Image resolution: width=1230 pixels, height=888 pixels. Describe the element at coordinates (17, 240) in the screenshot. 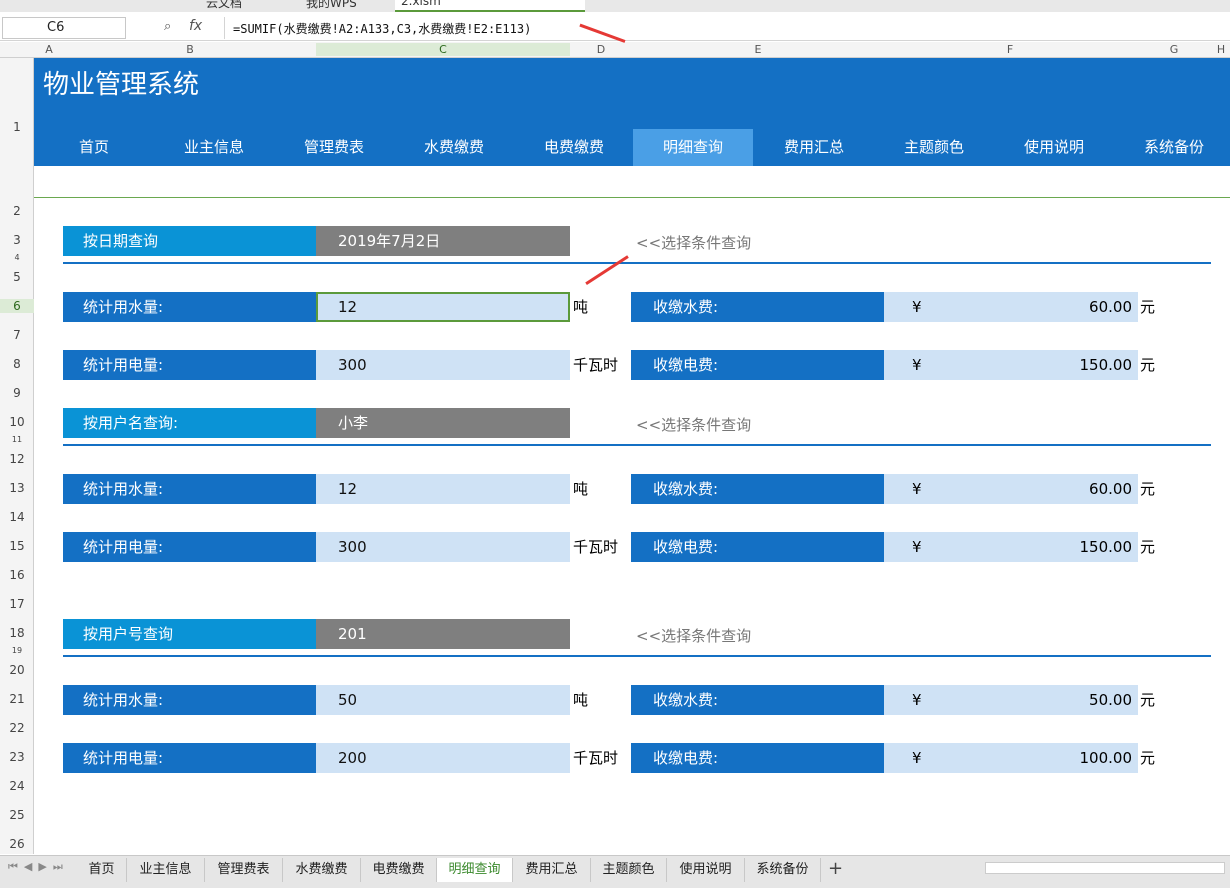

I see `row-header: 3` at that location.